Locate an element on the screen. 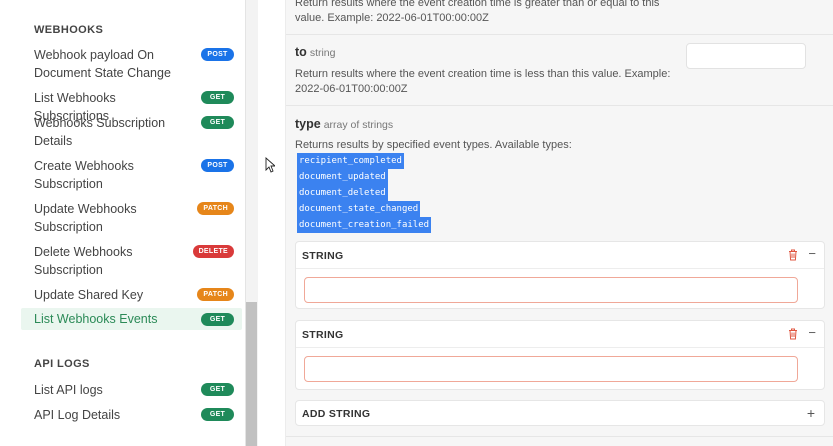 The width and height of the screenshot is (833, 446). plus-icon: + is located at coordinates (810, 413).